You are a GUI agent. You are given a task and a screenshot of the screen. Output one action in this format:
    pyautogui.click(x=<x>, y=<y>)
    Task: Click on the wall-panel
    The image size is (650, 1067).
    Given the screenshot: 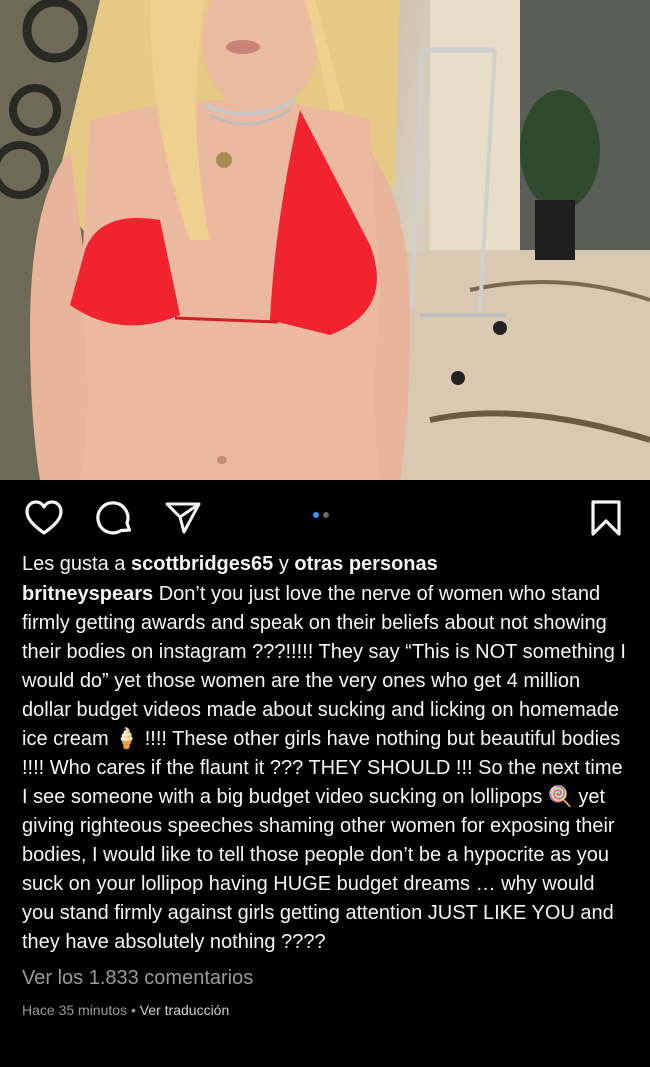 What is the action you would take?
    pyautogui.click(x=475, y=125)
    